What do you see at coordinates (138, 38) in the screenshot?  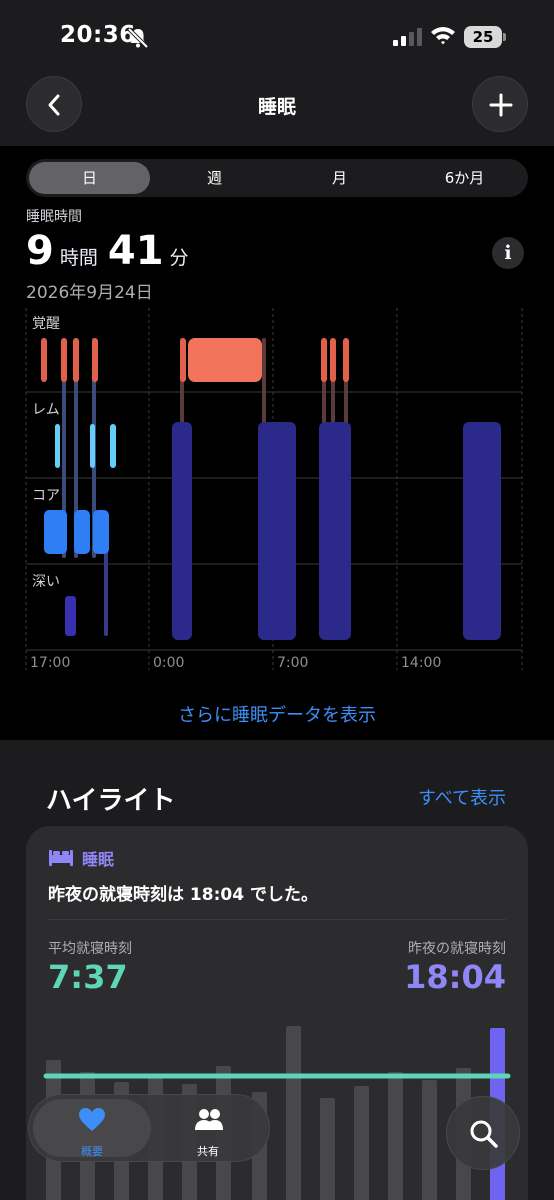 I see `bell-slash-icon` at bounding box center [138, 38].